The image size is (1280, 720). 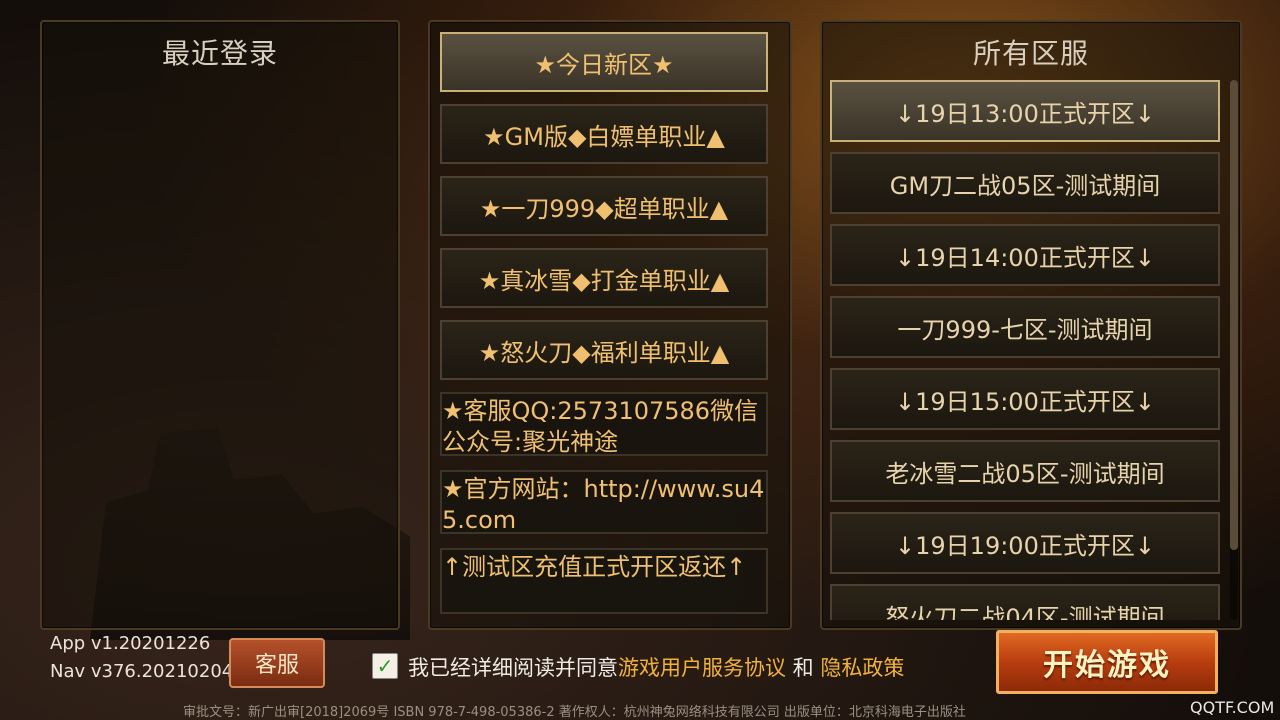 What do you see at coordinates (130, 643) in the screenshot?
I see `app-version: App v1.20201226` at bounding box center [130, 643].